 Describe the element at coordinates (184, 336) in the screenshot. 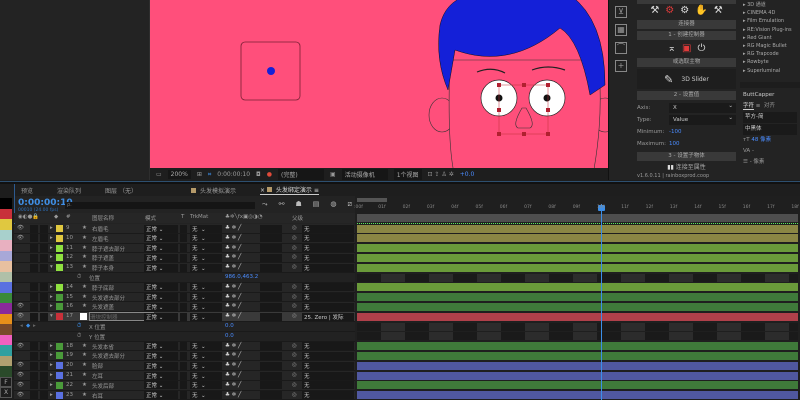

I see `property-row: ⏱ Y 位置 0.0` at that location.